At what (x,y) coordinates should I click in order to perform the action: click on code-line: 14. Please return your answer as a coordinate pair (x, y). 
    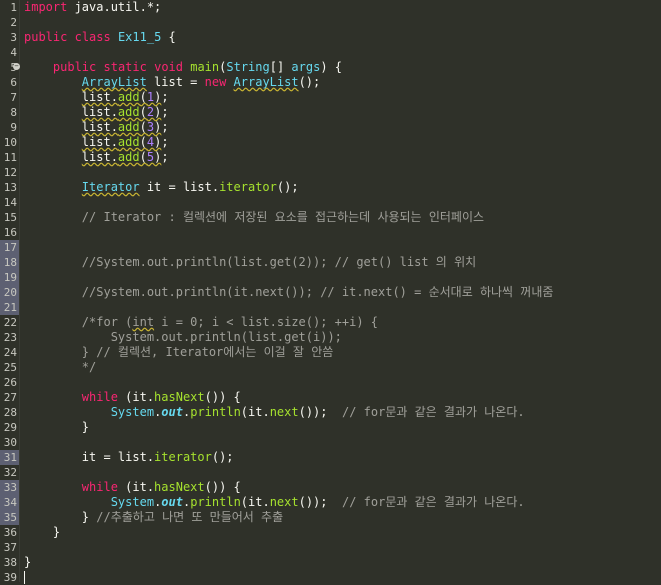
    Looking at the image, I should click on (330, 202).